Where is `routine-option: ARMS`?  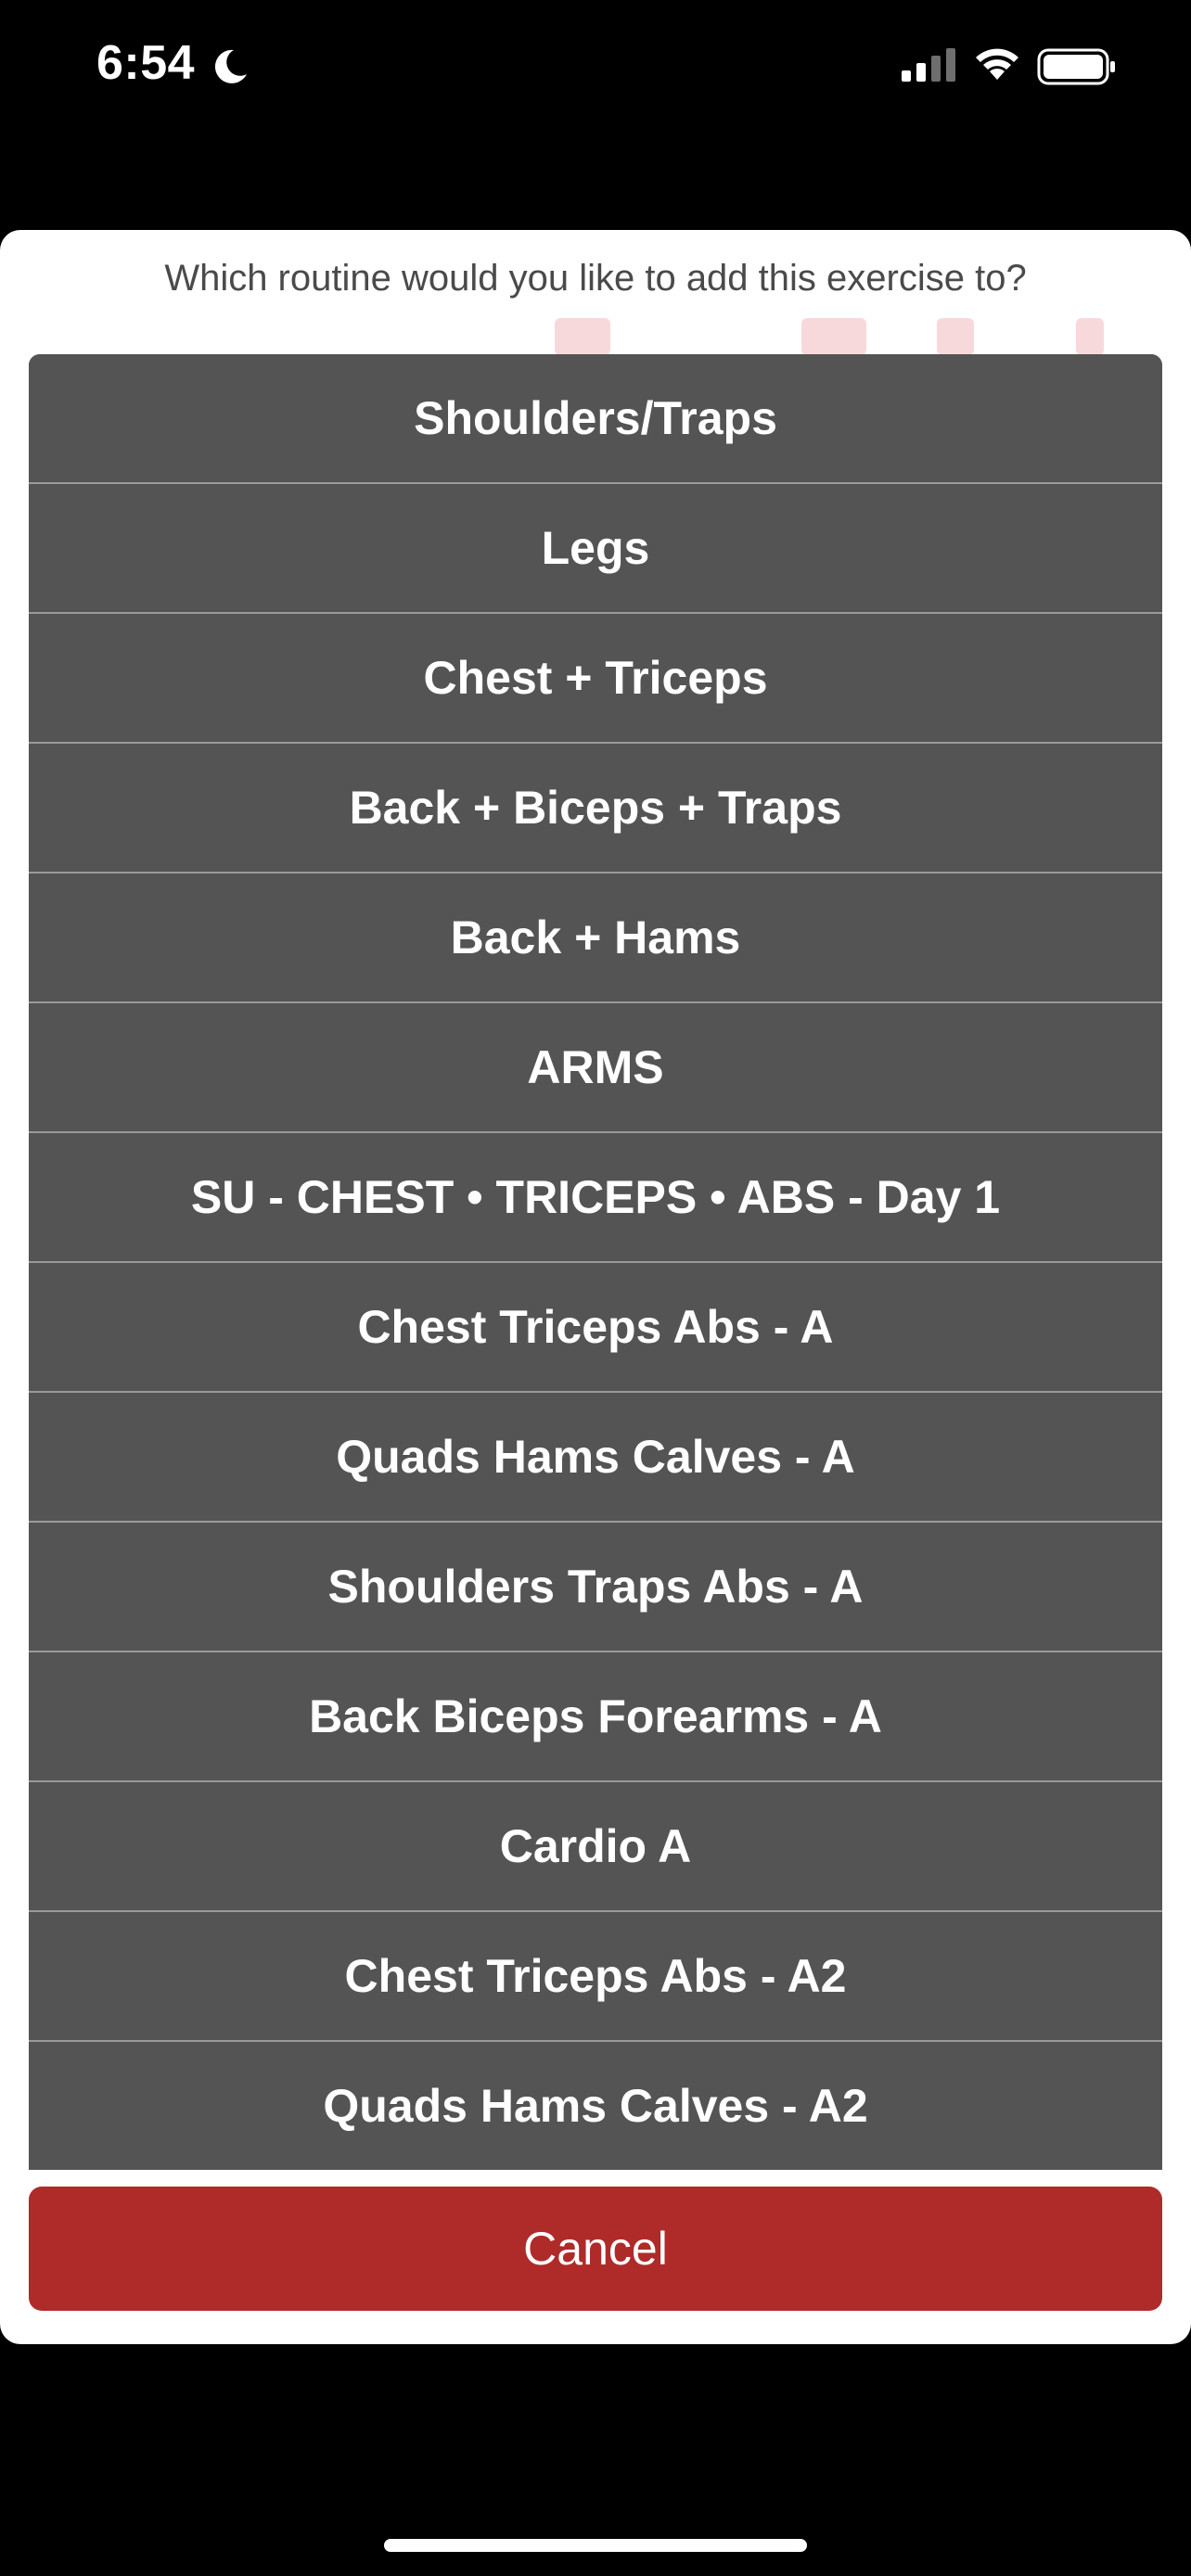 routine-option: ARMS is located at coordinates (595, 1068).